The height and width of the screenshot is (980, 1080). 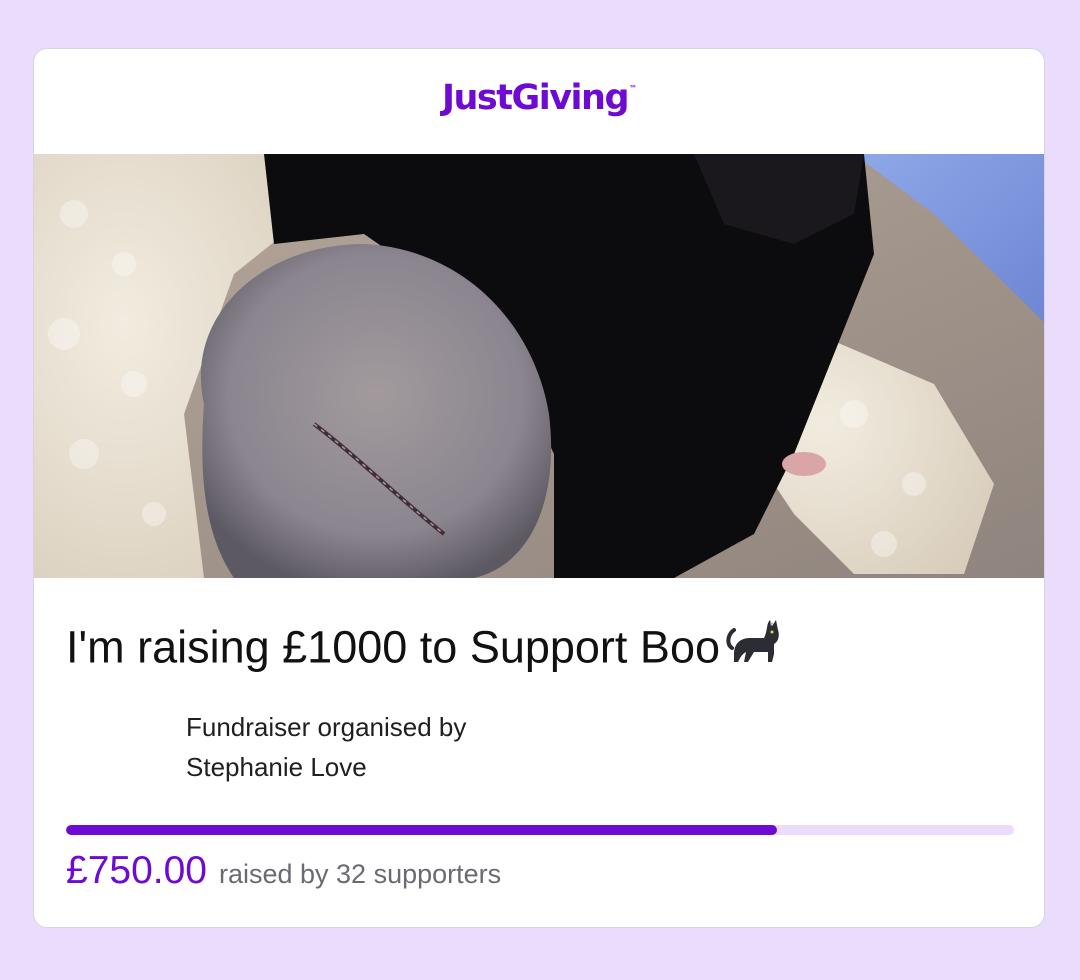 What do you see at coordinates (633, 88) in the screenshot?
I see `logo-trademark: ™` at bounding box center [633, 88].